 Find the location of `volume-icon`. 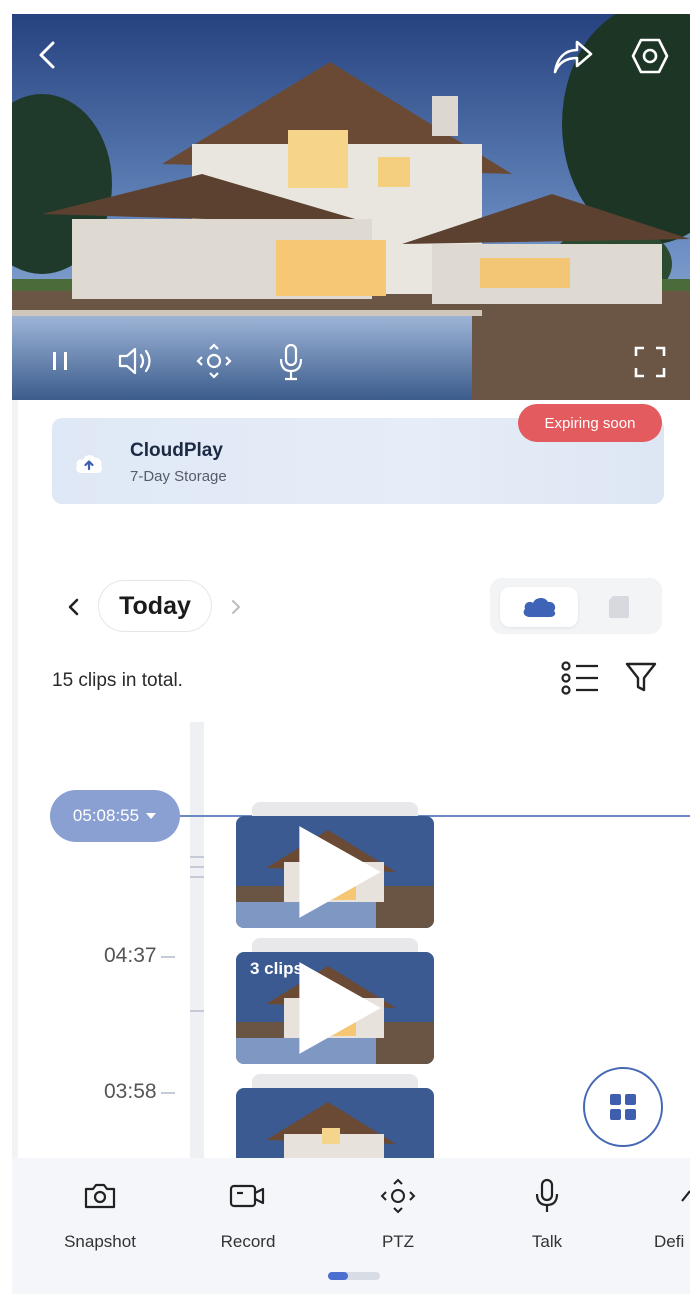

volume-icon is located at coordinates (136, 361).